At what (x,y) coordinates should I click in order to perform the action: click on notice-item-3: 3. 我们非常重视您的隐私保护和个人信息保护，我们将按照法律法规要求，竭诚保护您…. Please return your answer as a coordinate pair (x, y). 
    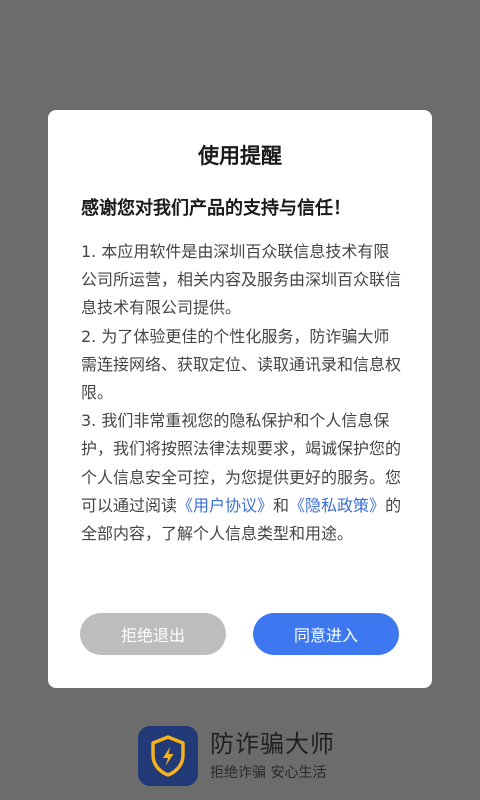
    Looking at the image, I should click on (242, 477).